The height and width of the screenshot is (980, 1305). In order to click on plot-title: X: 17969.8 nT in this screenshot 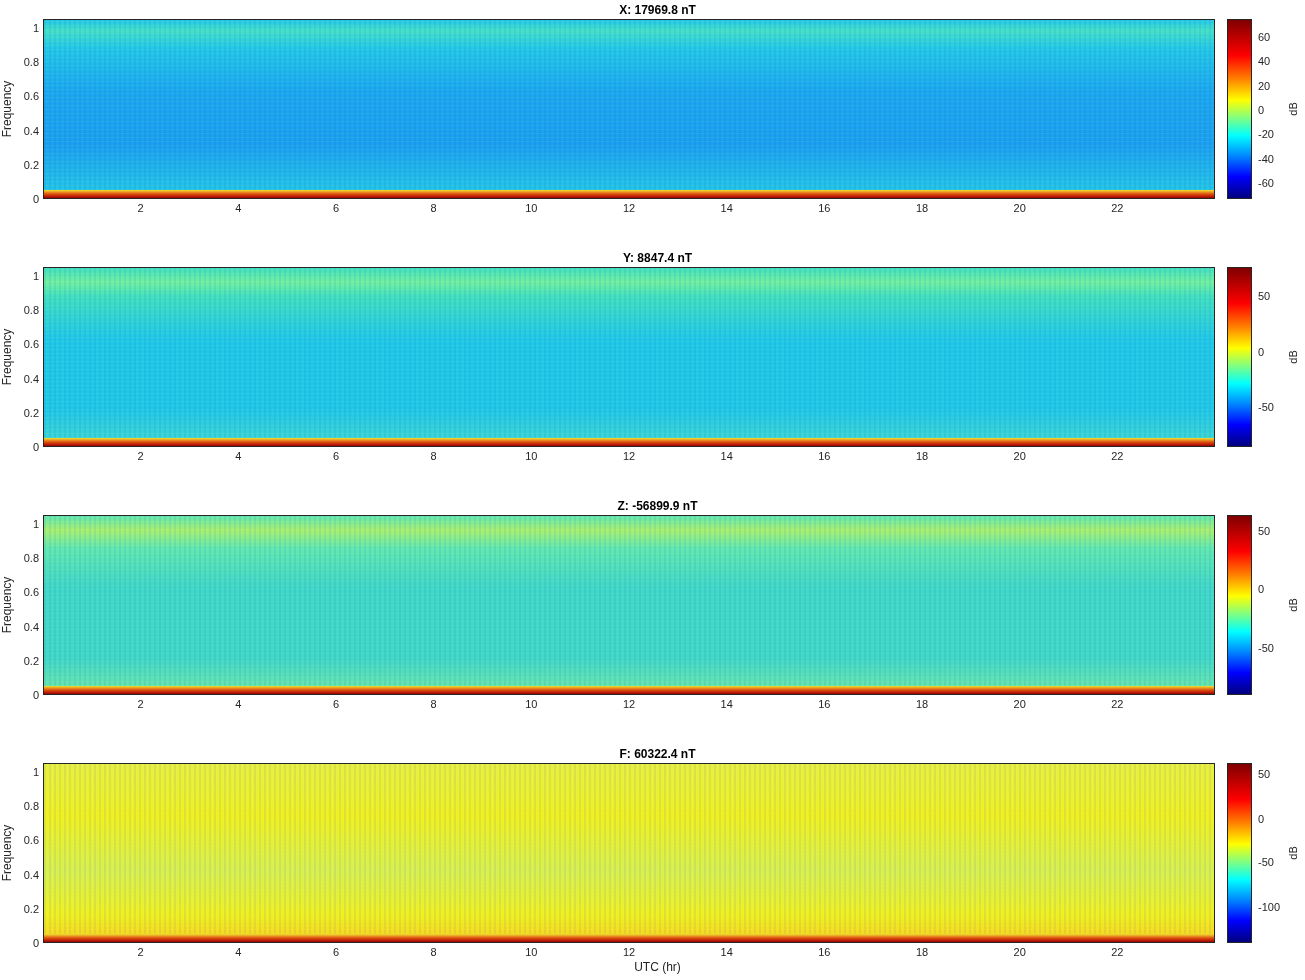, I will do `click(657, 9)`.